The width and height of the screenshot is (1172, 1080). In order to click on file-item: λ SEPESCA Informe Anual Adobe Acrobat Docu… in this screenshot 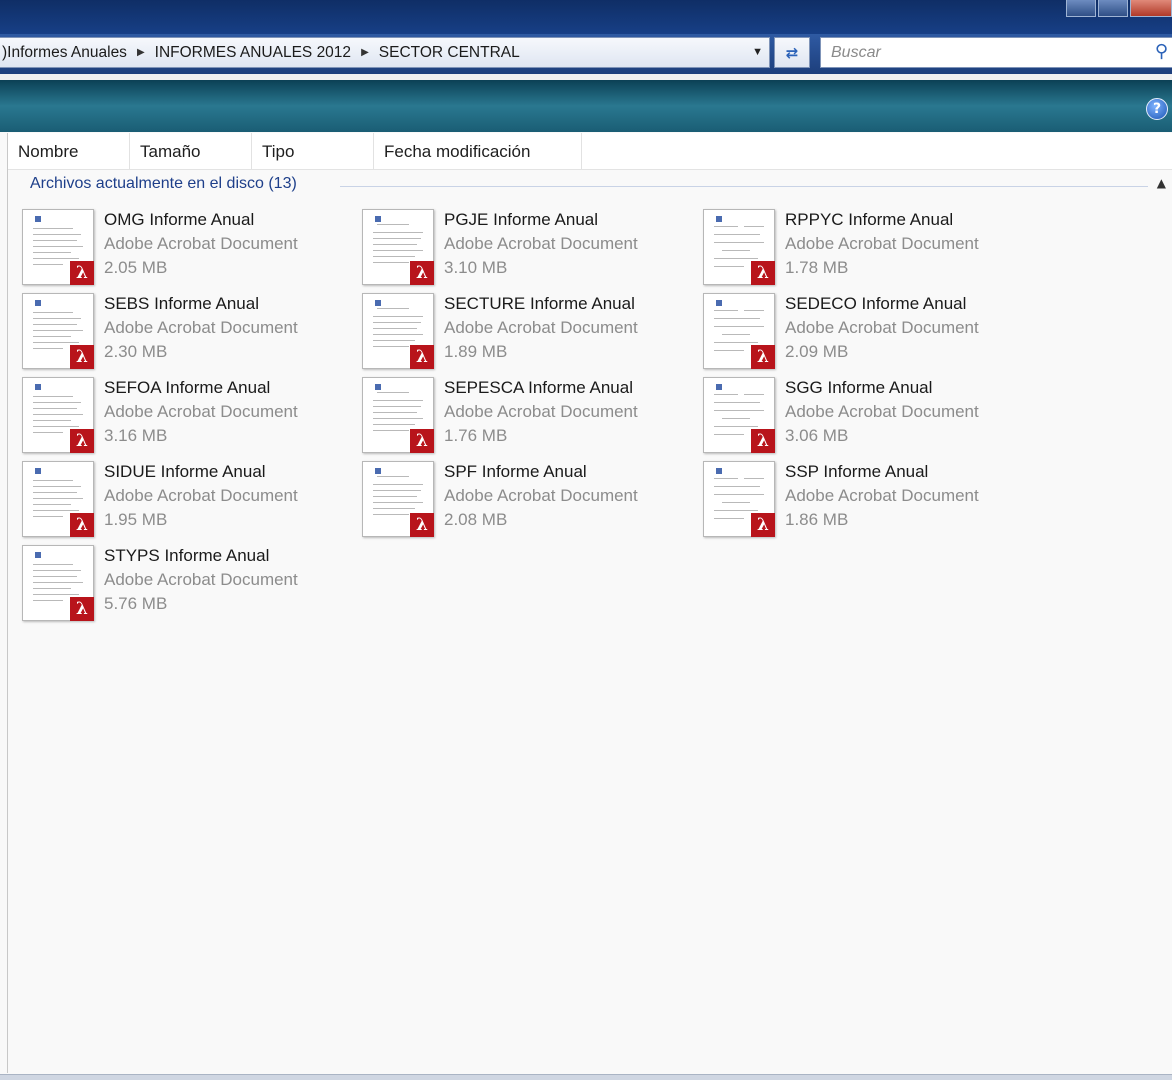, I will do `click(527, 415)`.